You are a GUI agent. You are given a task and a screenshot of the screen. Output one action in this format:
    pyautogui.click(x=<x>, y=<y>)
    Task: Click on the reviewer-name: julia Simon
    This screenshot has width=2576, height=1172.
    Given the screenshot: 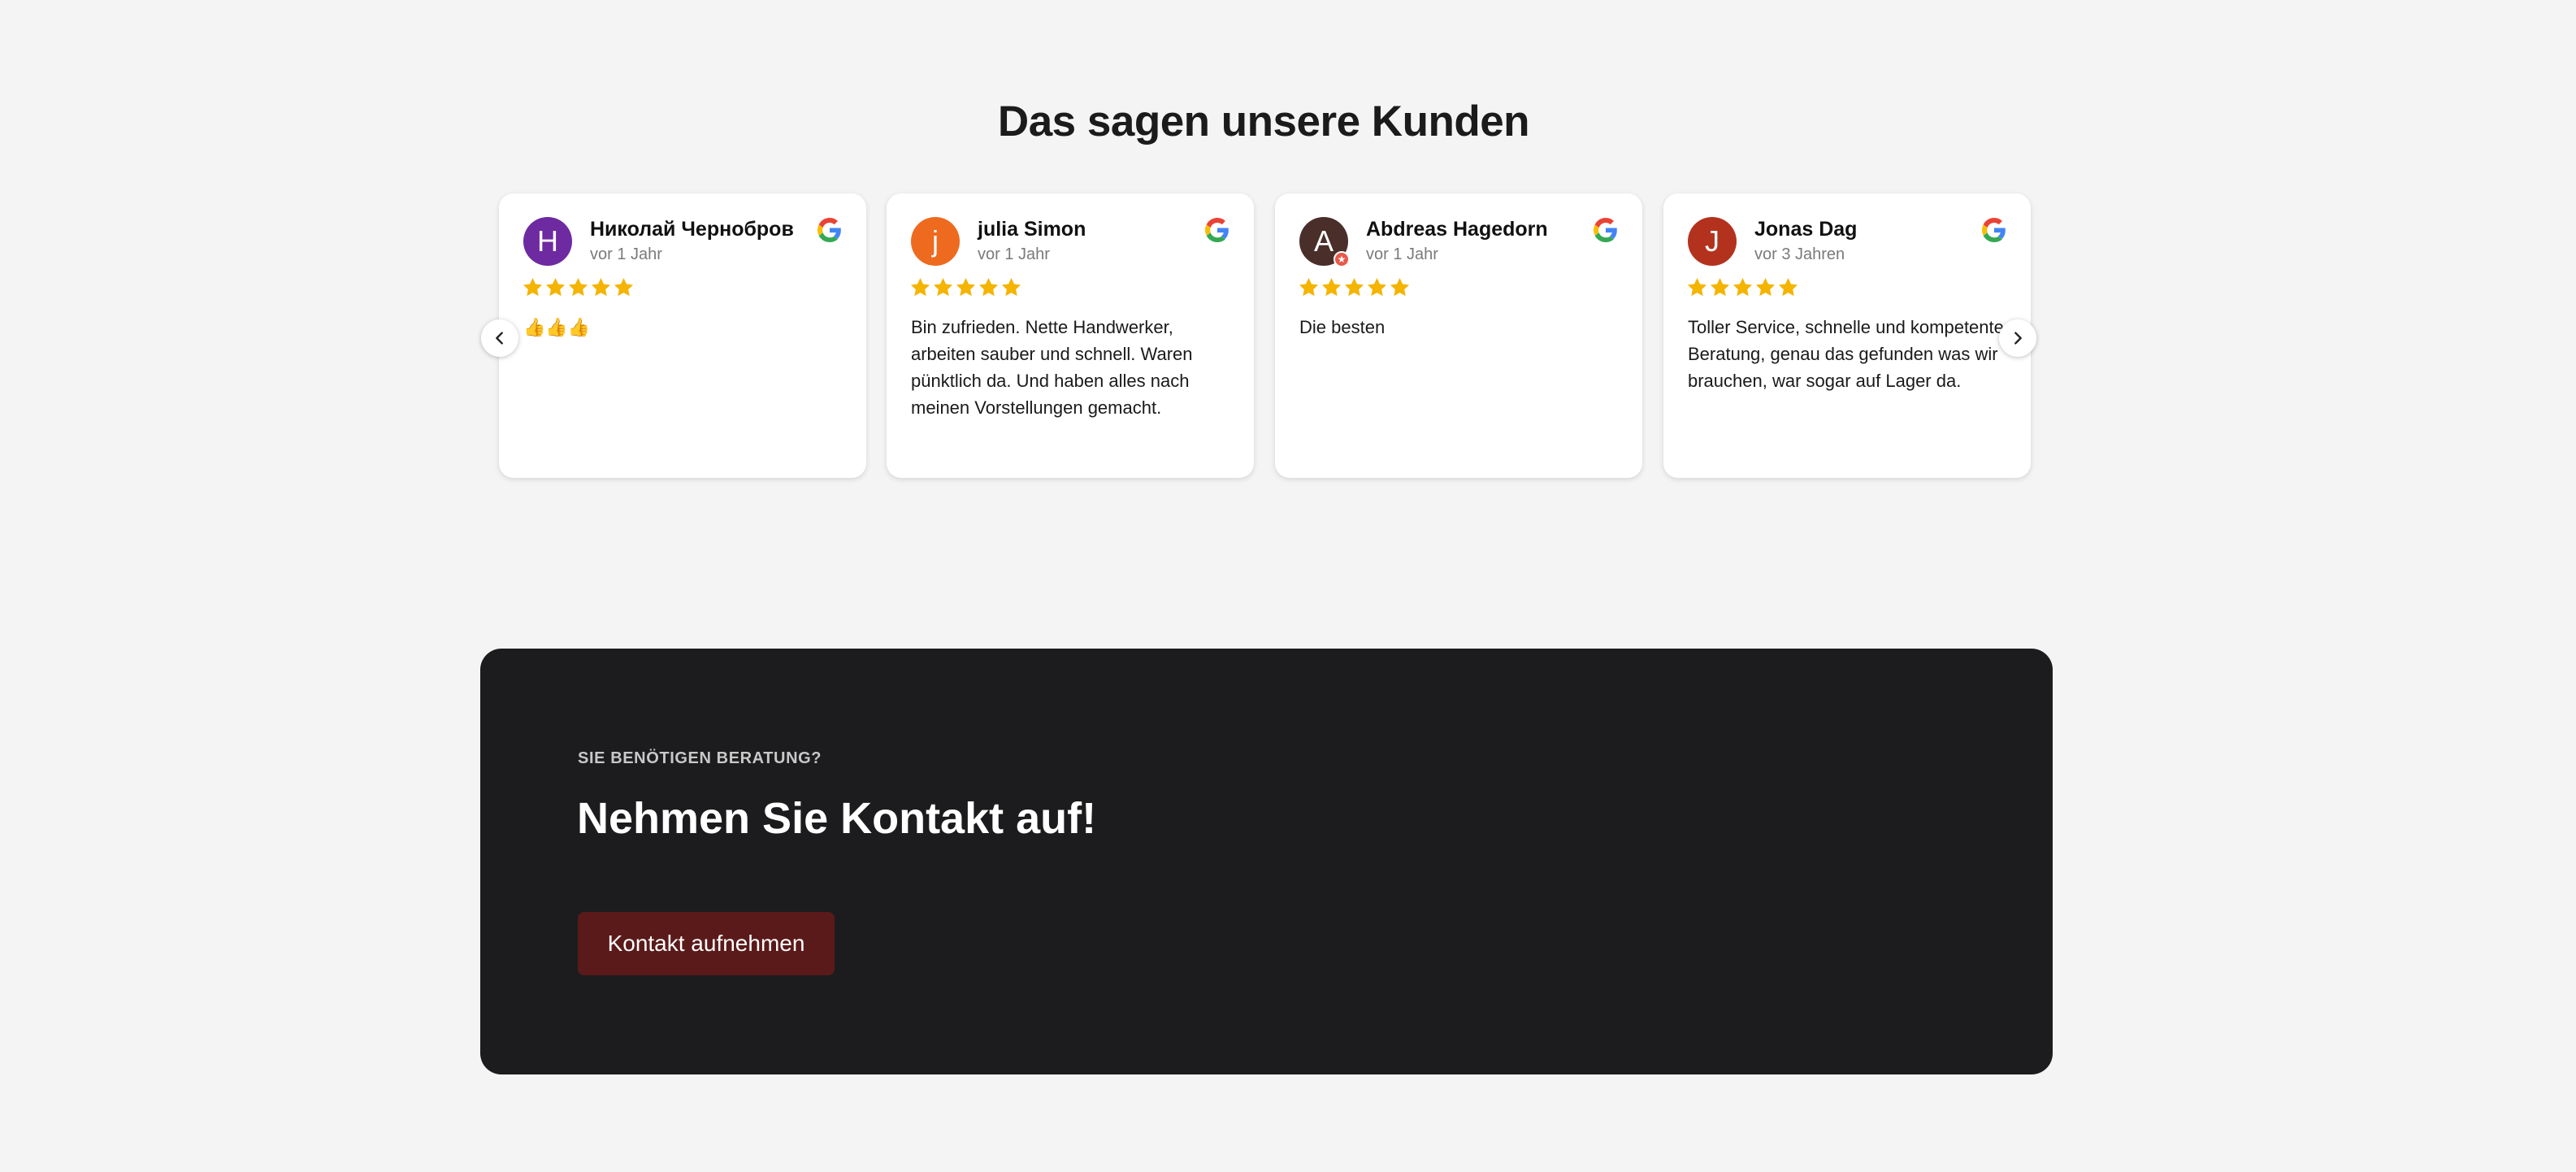 What is the action you would take?
    pyautogui.click(x=1032, y=229)
    